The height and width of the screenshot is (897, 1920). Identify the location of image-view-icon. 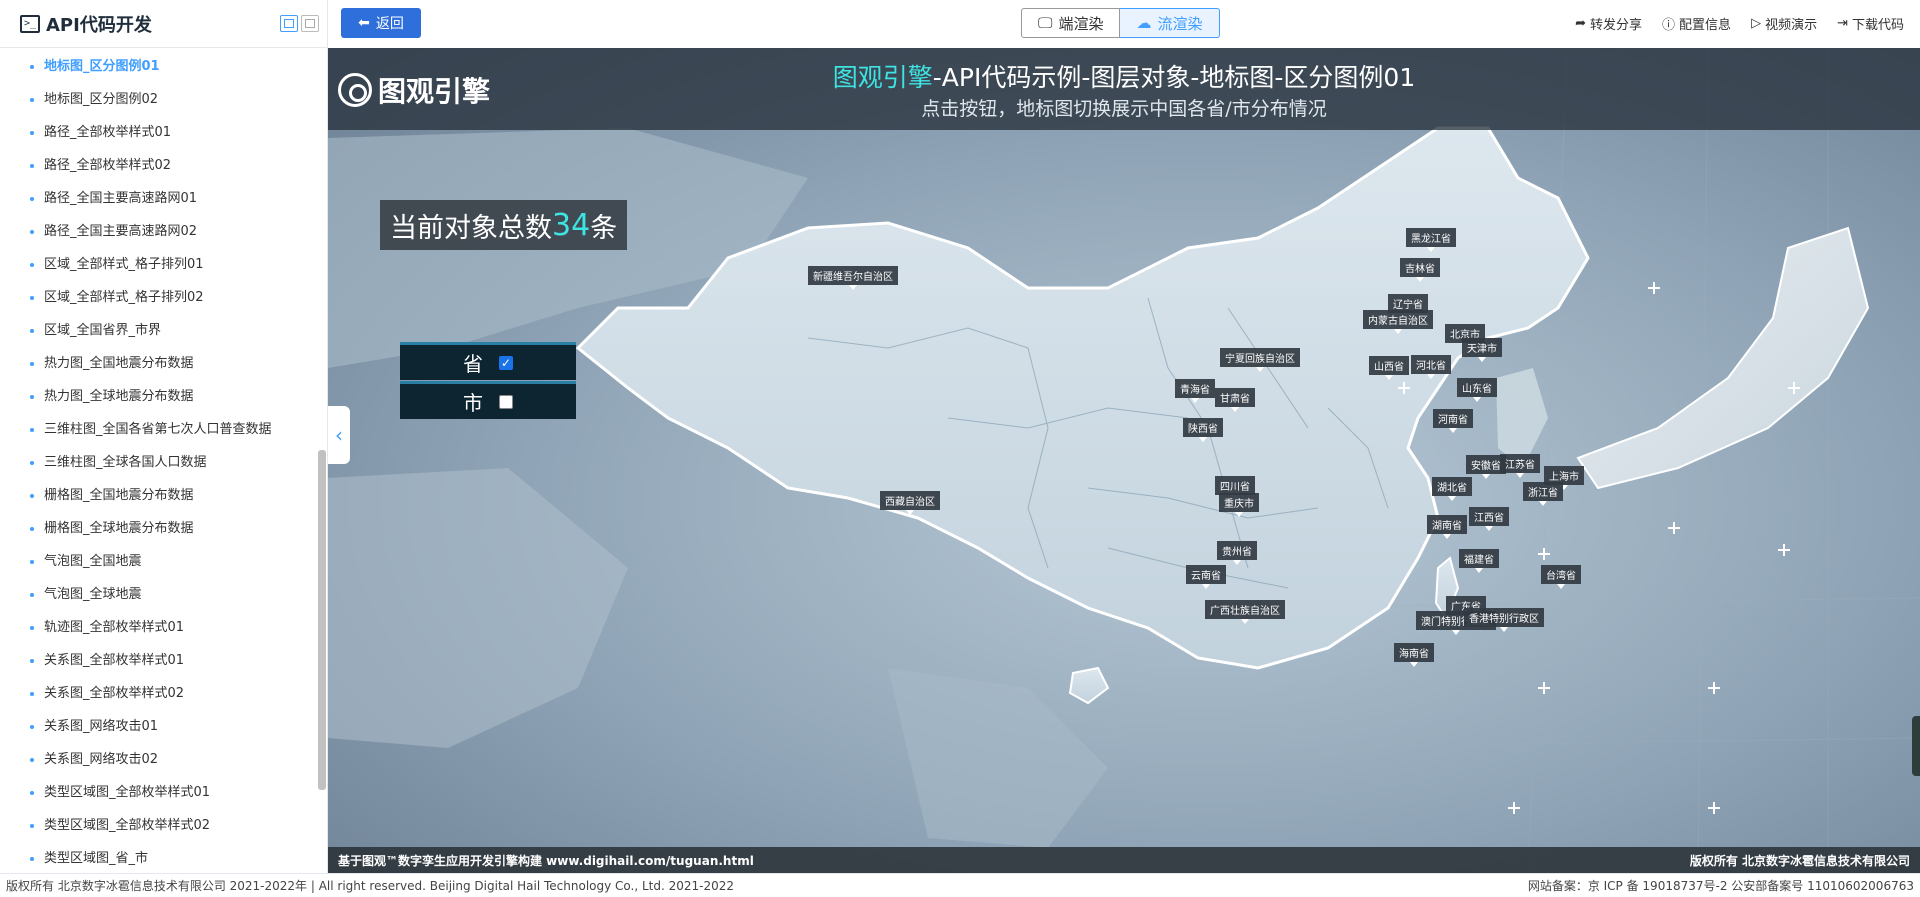
(310, 23).